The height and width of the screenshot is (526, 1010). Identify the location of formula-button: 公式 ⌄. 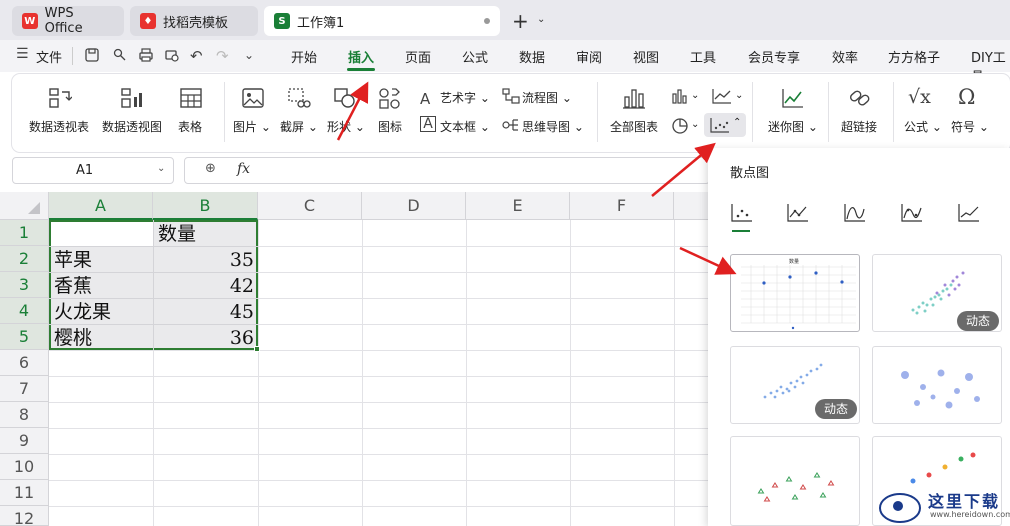
(923, 126).